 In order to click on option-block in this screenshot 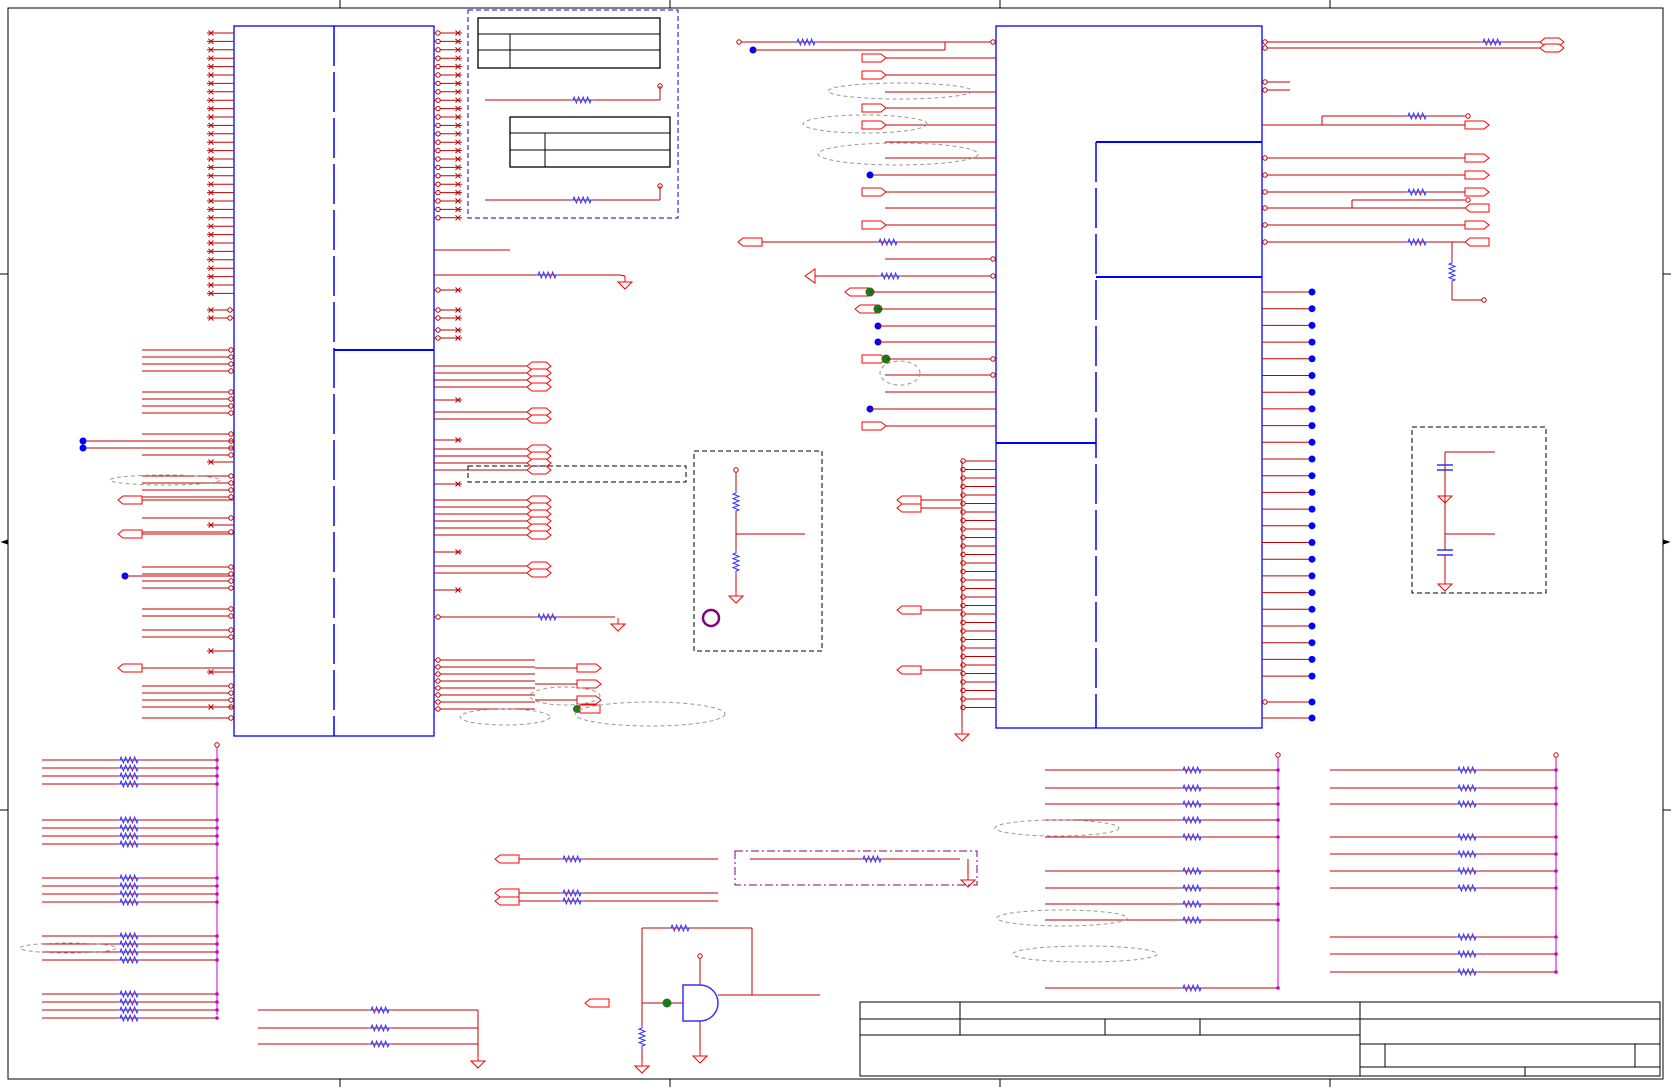, I will do `click(573, 114)`.